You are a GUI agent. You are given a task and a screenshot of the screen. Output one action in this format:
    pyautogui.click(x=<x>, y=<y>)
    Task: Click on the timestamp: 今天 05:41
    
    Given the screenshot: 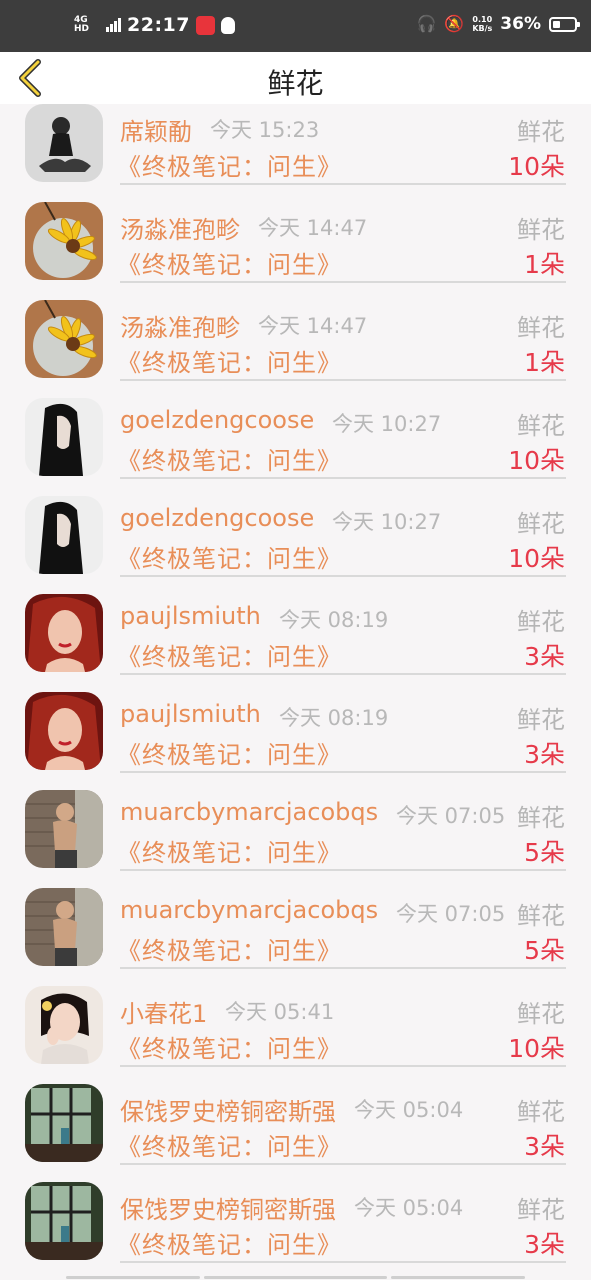 What is the action you would take?
    pyautogui.click(x=280, y=1012)
    